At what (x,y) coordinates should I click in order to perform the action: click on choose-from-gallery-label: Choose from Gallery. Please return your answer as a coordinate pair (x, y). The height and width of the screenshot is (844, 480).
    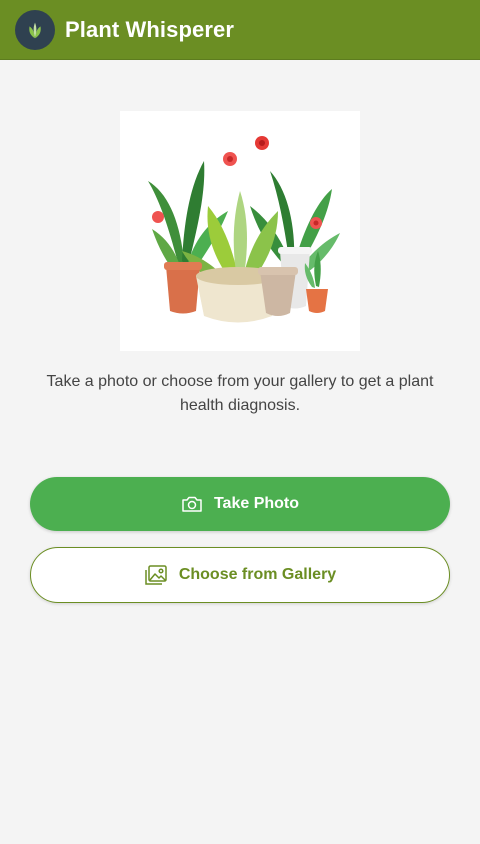
    Looking at the image, I should click on (257, 574).